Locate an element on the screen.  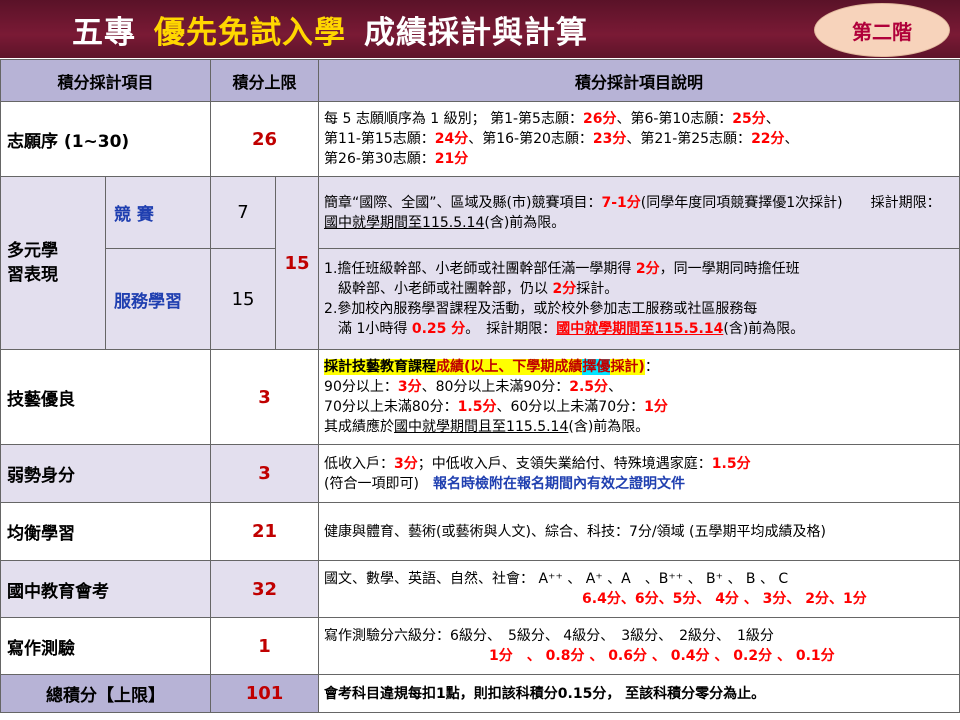
row-max: 1 is located at coordinates (265, 646).